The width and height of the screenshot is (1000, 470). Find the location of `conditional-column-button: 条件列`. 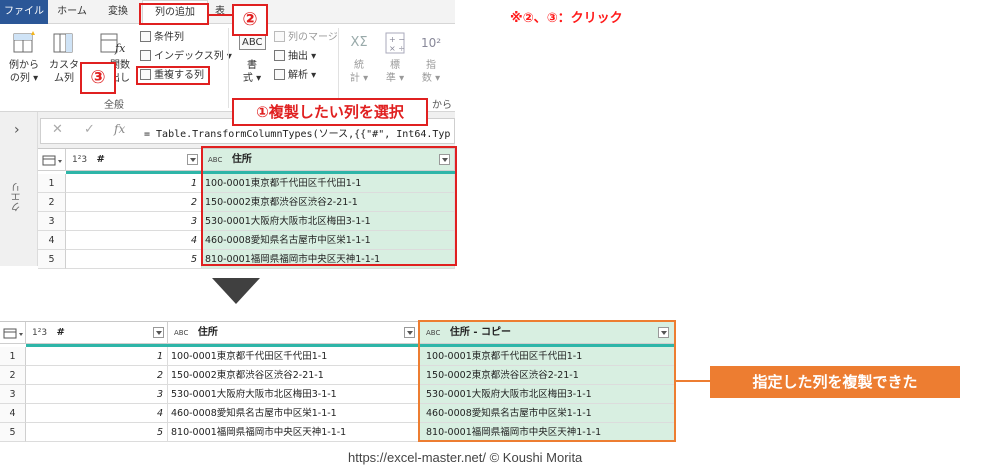

conditional-column-button: 条件列 is located at coordinates (162, 37).